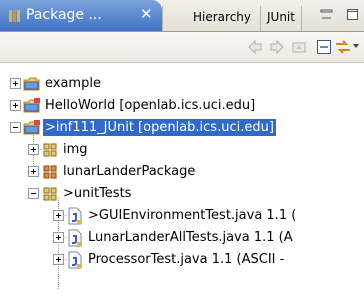  What do you see at coordinates (146, 14) in the screenshot?
I see `close-icon: ✕` at bounding box center [146, 14].